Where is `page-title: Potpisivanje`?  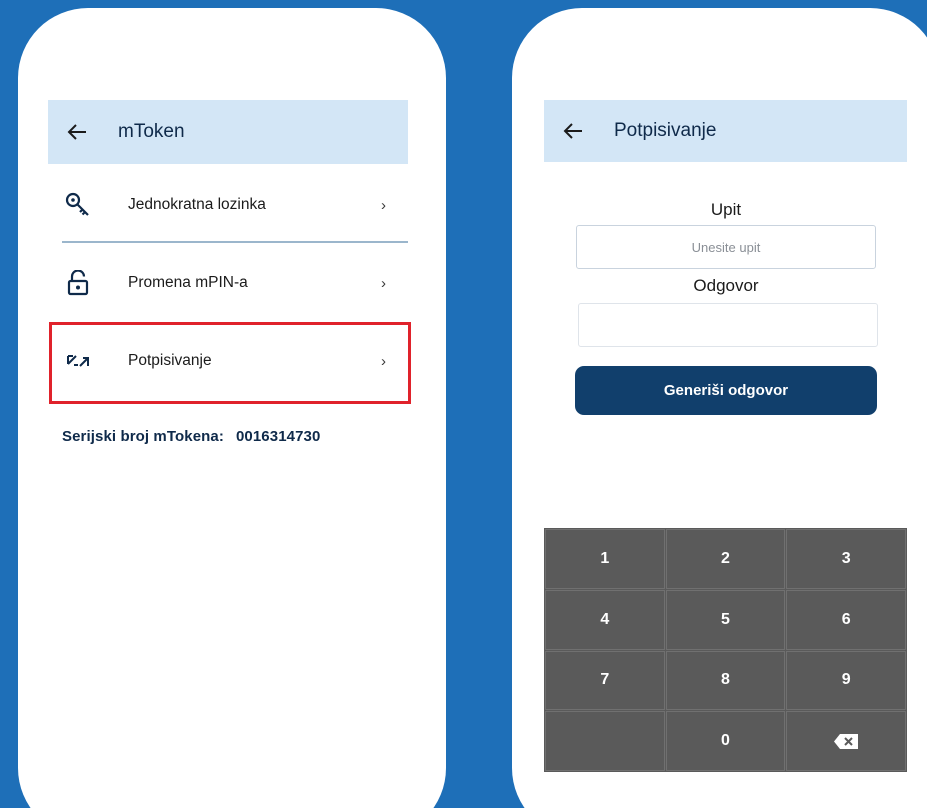 page-title: Potpisivanje is located at coordinates (665, 130).